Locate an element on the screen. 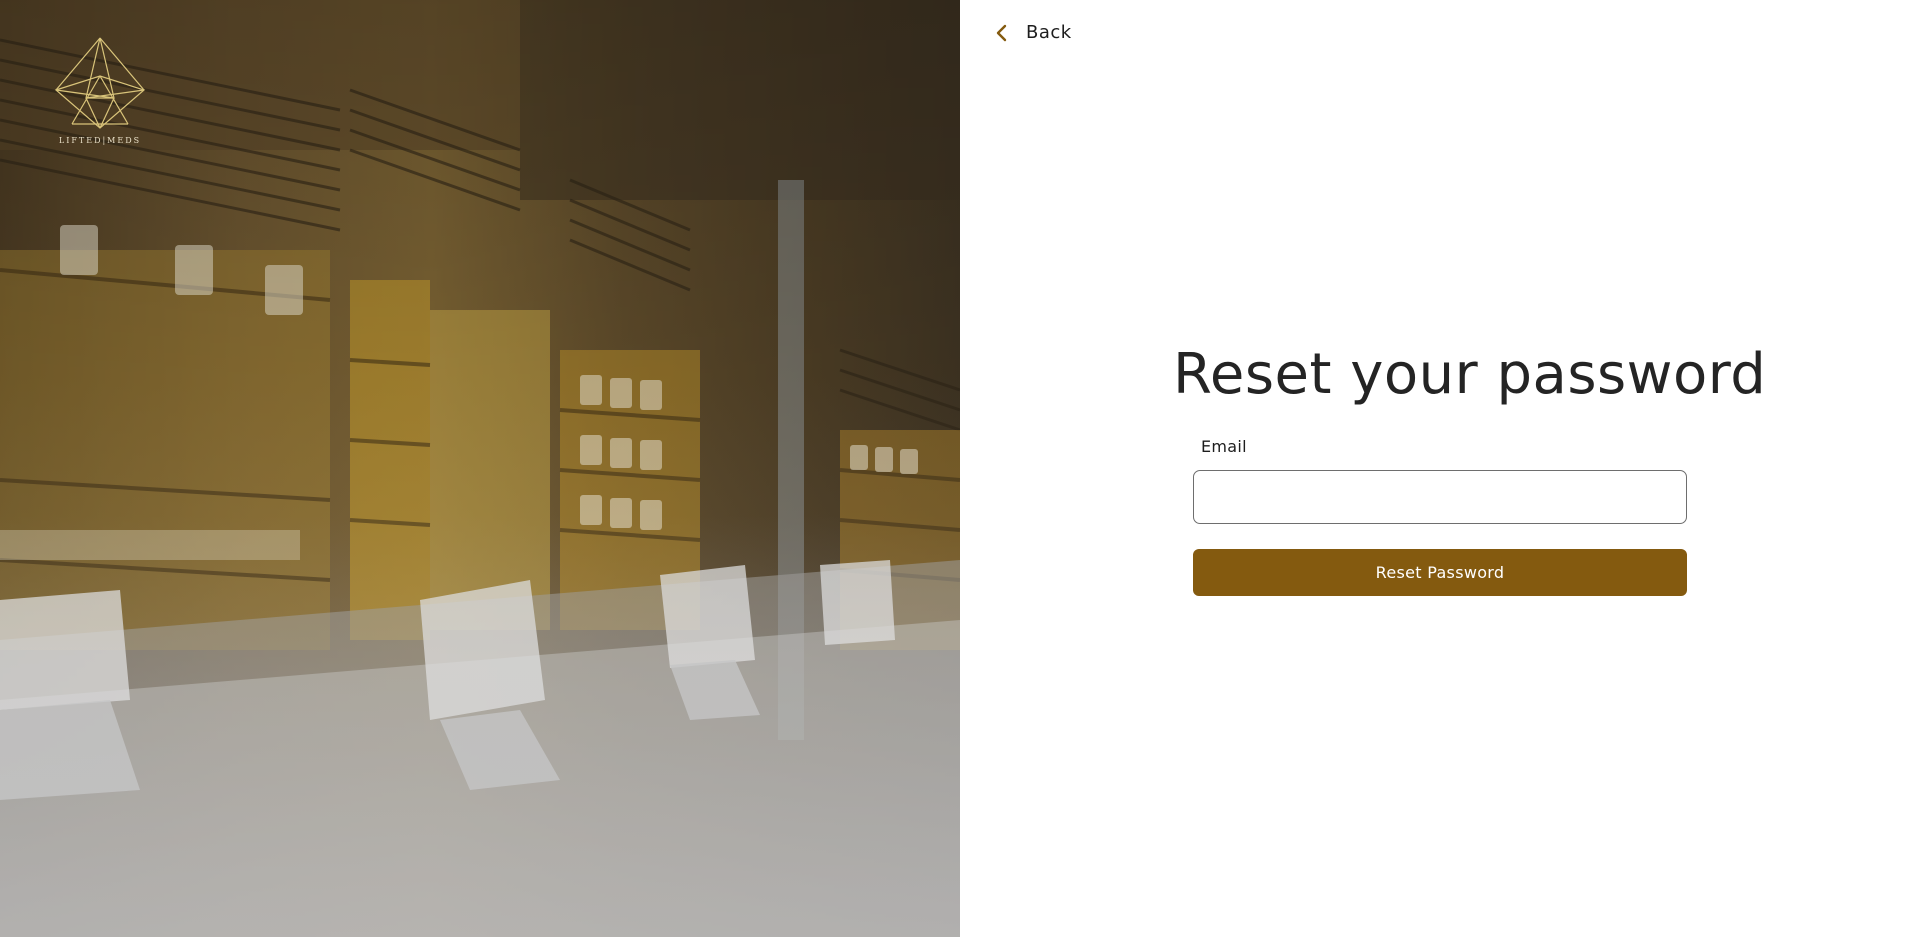  reset-password-form: Reset your password Email Reset Password is located at coordinates (1469, 467).